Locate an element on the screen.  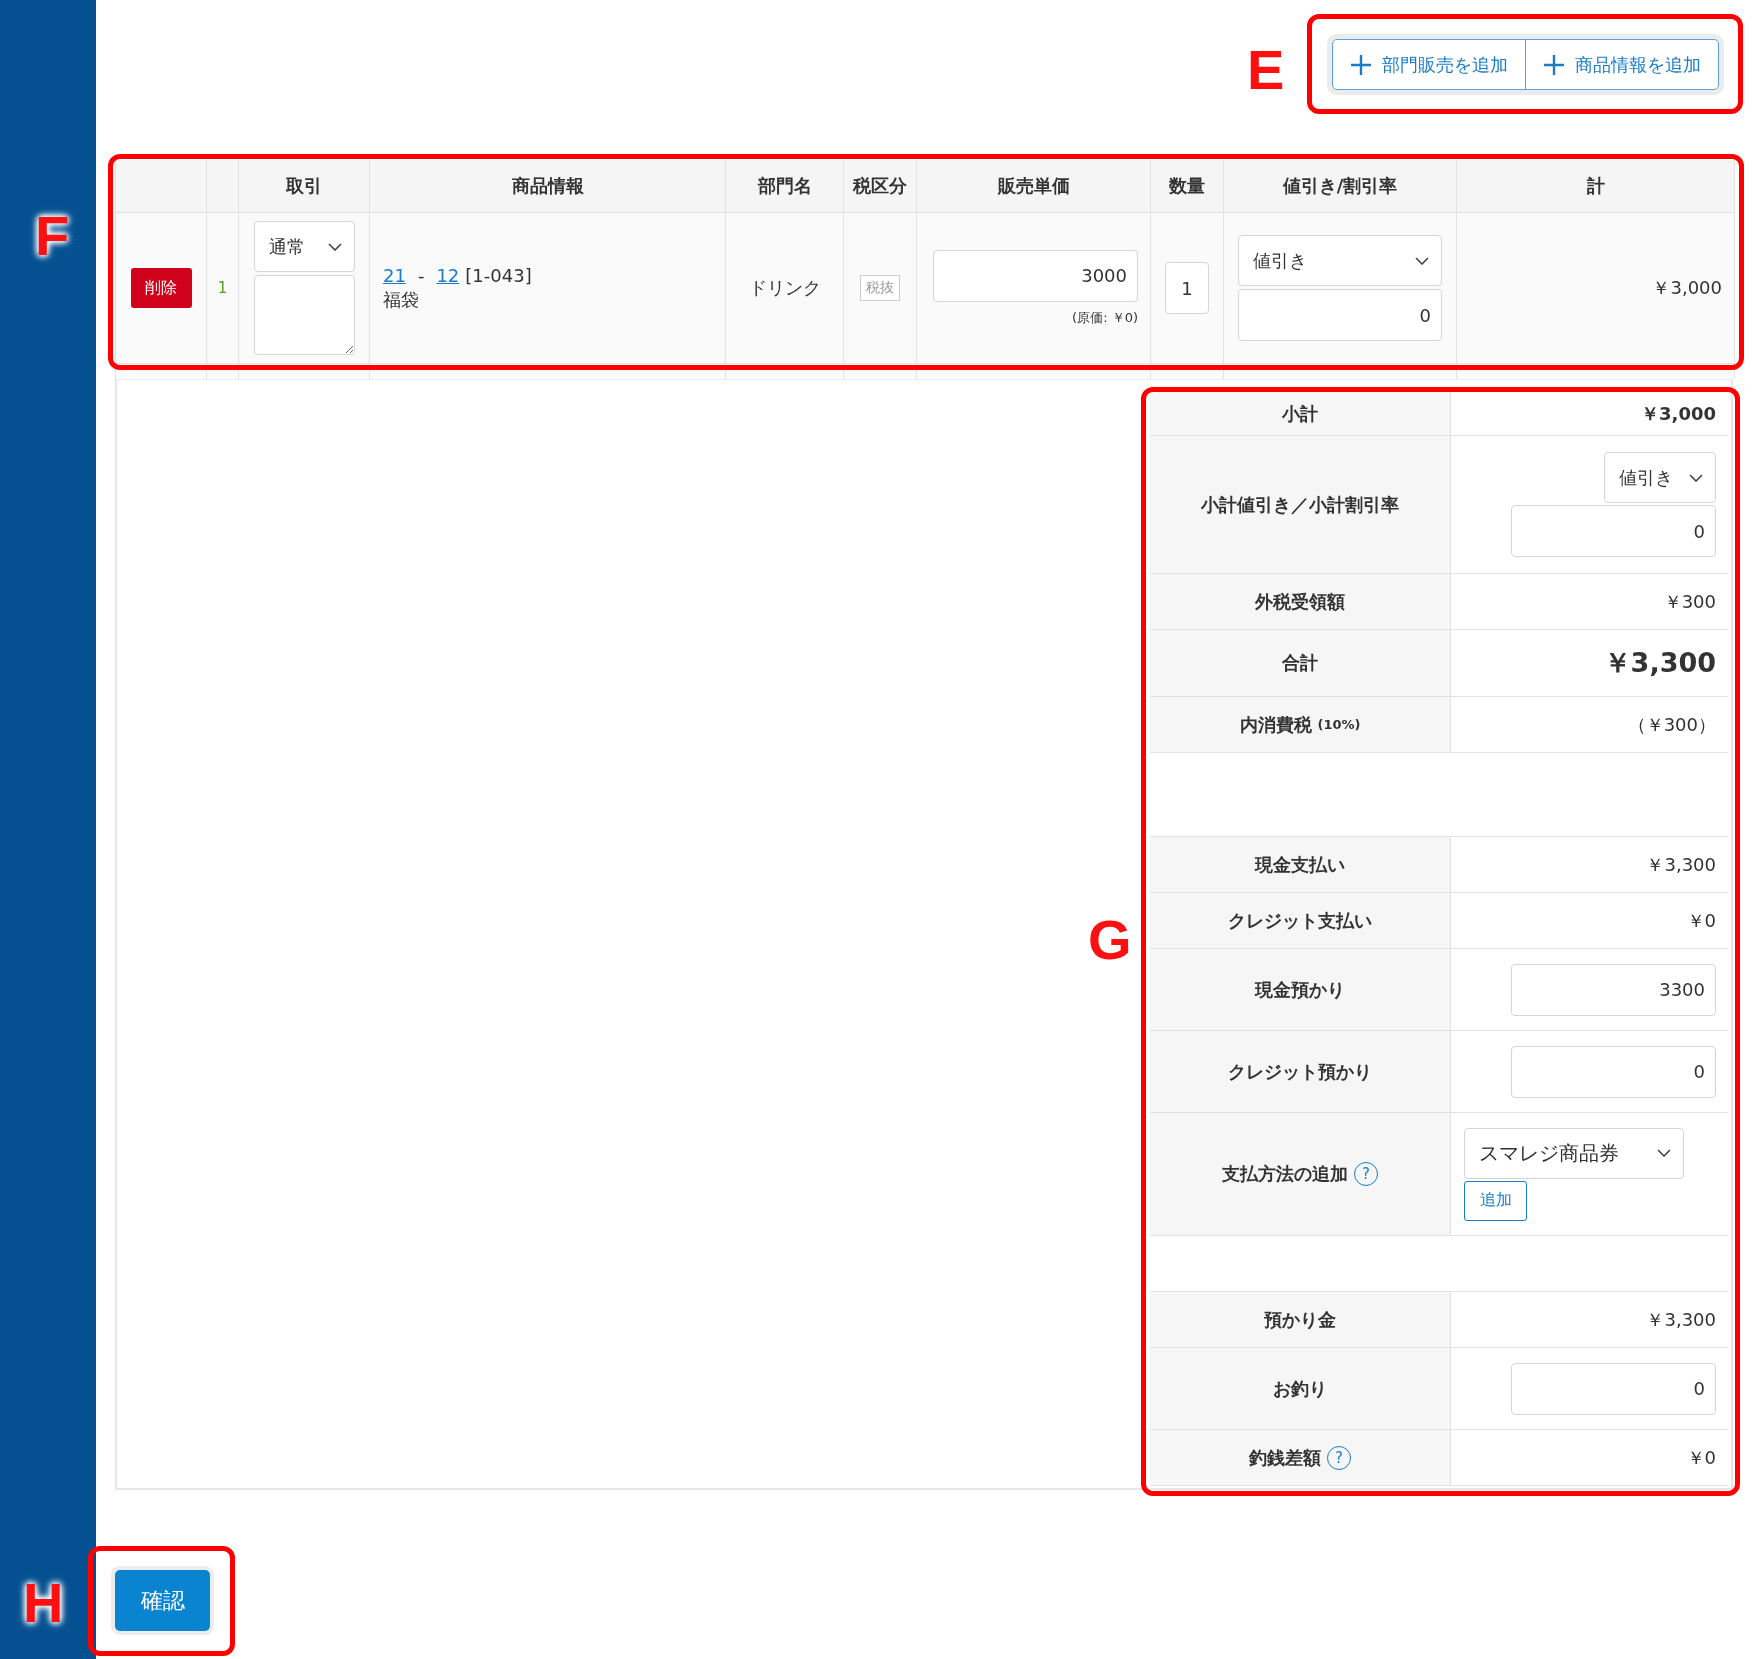
dropdown: 通常 is located at coordinates (304, 246).